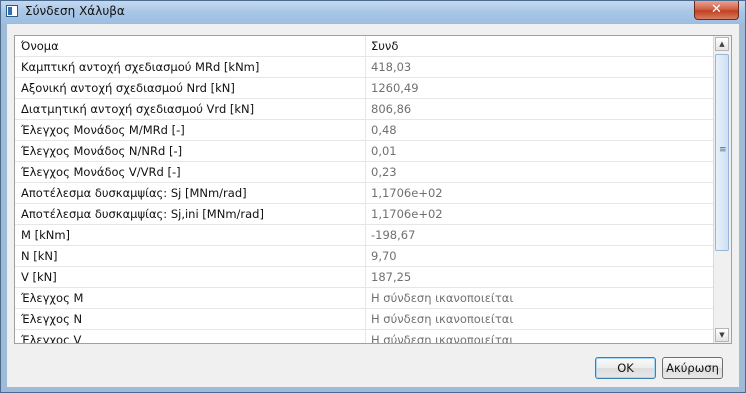 This screenshot has height=393, width=746. What do you see at coordinates (722, 44) in the screenshot?
I see `scroll-up-icon: ▲` at bounding box center [722, 44].